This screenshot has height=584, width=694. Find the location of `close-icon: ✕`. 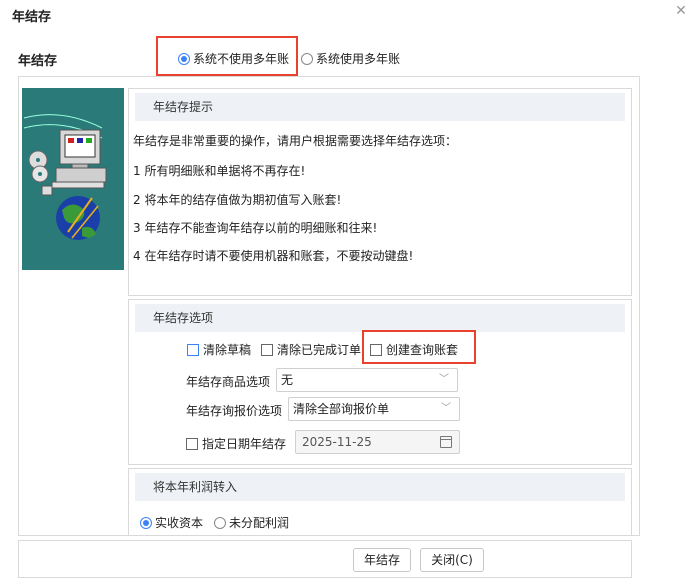

close-icon: ✕ is located at coordinates (681, 11).